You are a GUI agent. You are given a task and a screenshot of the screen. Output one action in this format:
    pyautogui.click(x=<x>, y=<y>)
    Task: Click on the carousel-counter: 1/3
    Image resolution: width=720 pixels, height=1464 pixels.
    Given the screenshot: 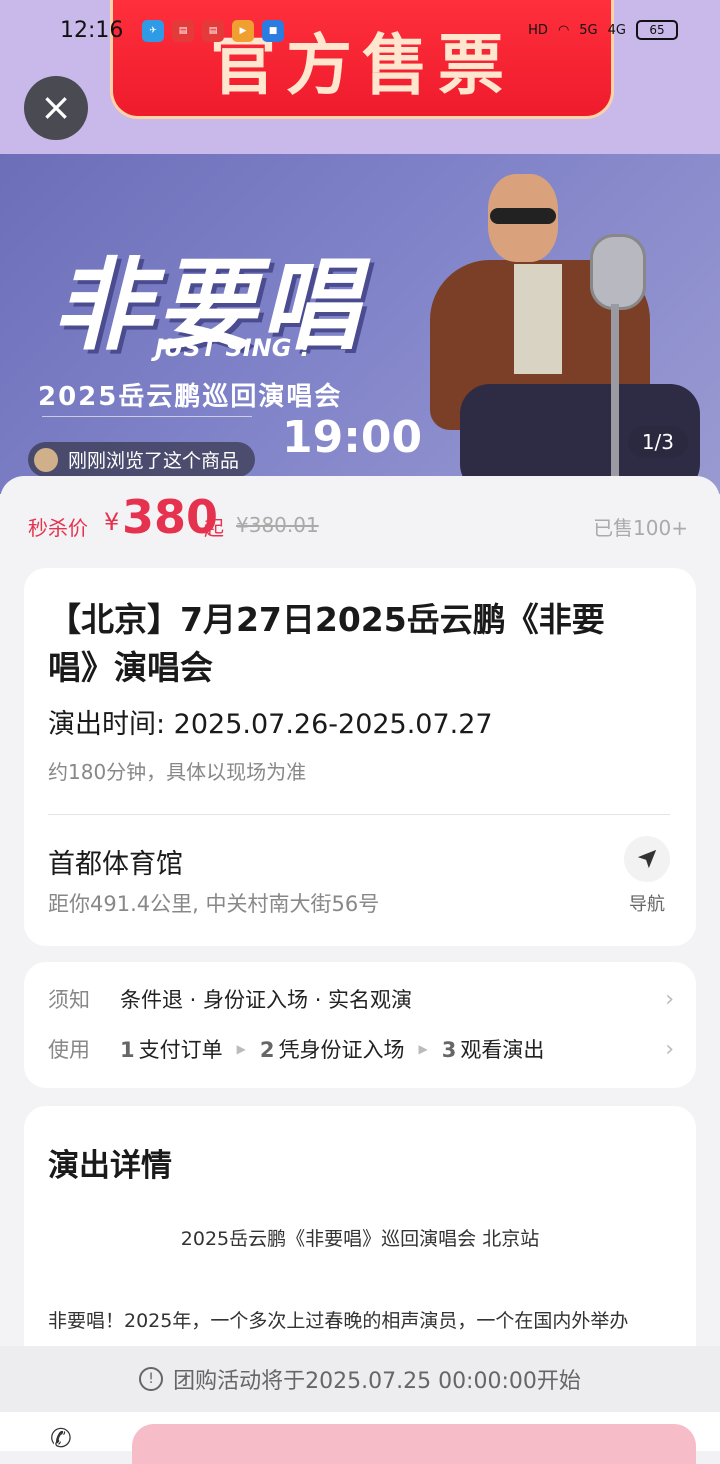 What is the action you would take?
    pyautogui.click(x=657, y=442)
    